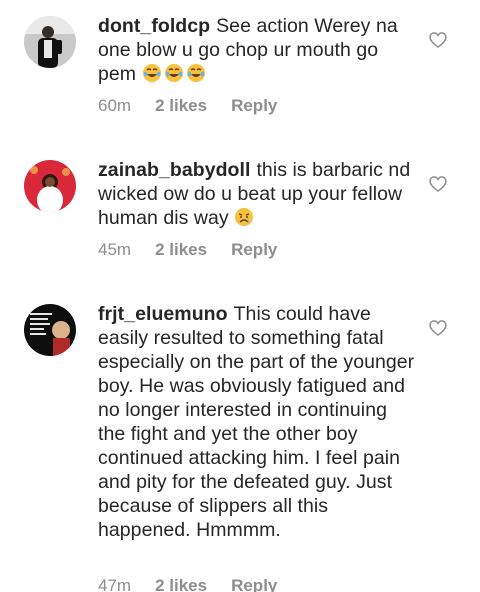 The width and height of the screenshot is (480, 592). Describe the element at coordinates (175, 74) in the screenshot. I see `laughing-emoji-icon` at that location.